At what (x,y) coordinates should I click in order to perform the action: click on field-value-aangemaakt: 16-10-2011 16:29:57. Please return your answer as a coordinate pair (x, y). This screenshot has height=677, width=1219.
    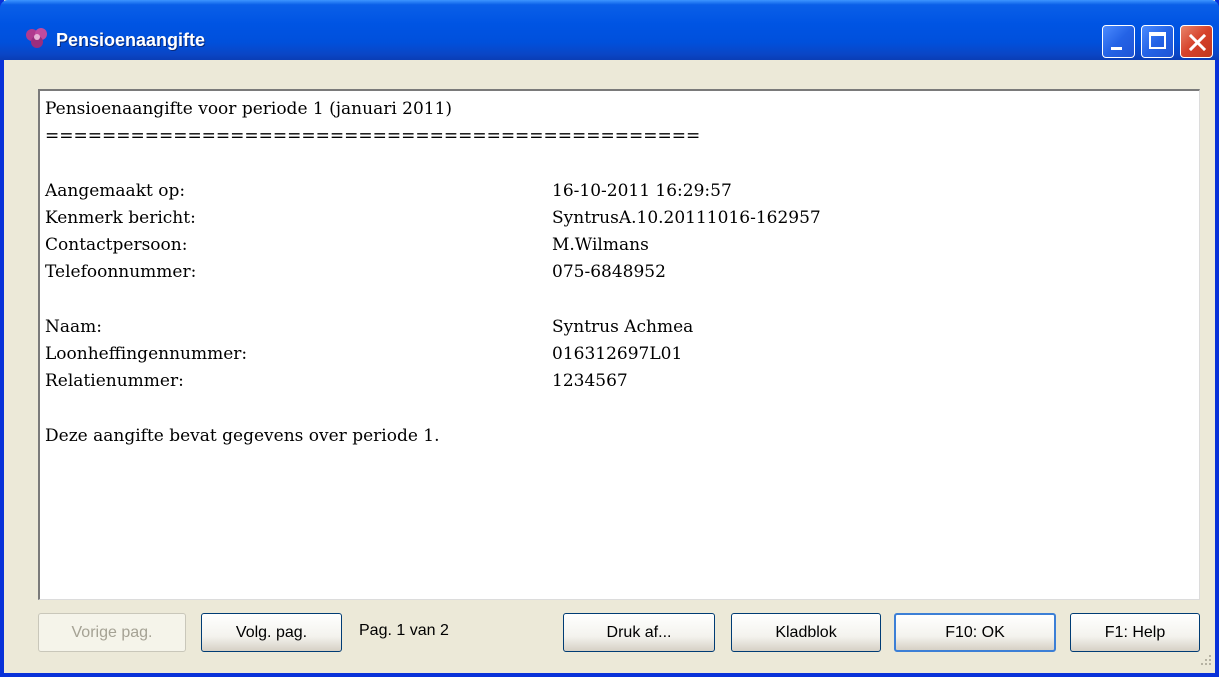
    Looking at the image, I should click on (642, 191).